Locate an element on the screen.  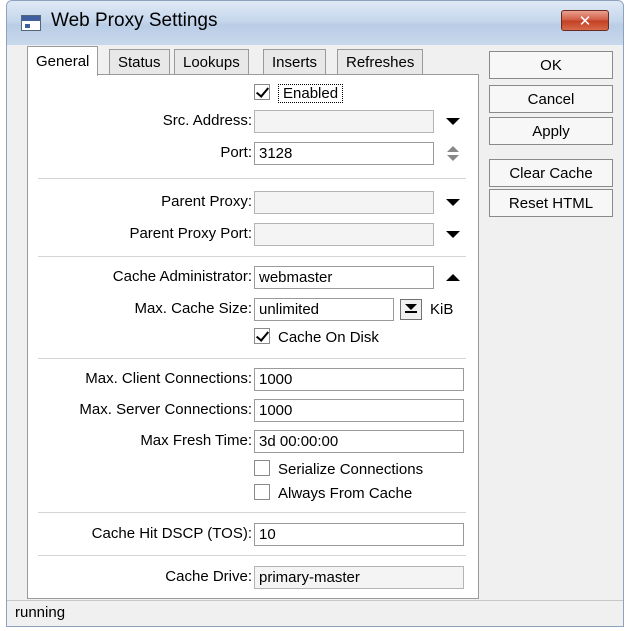
max-fresh-time-field: 3d 00:00:00 is located at coordinates (359, 441).